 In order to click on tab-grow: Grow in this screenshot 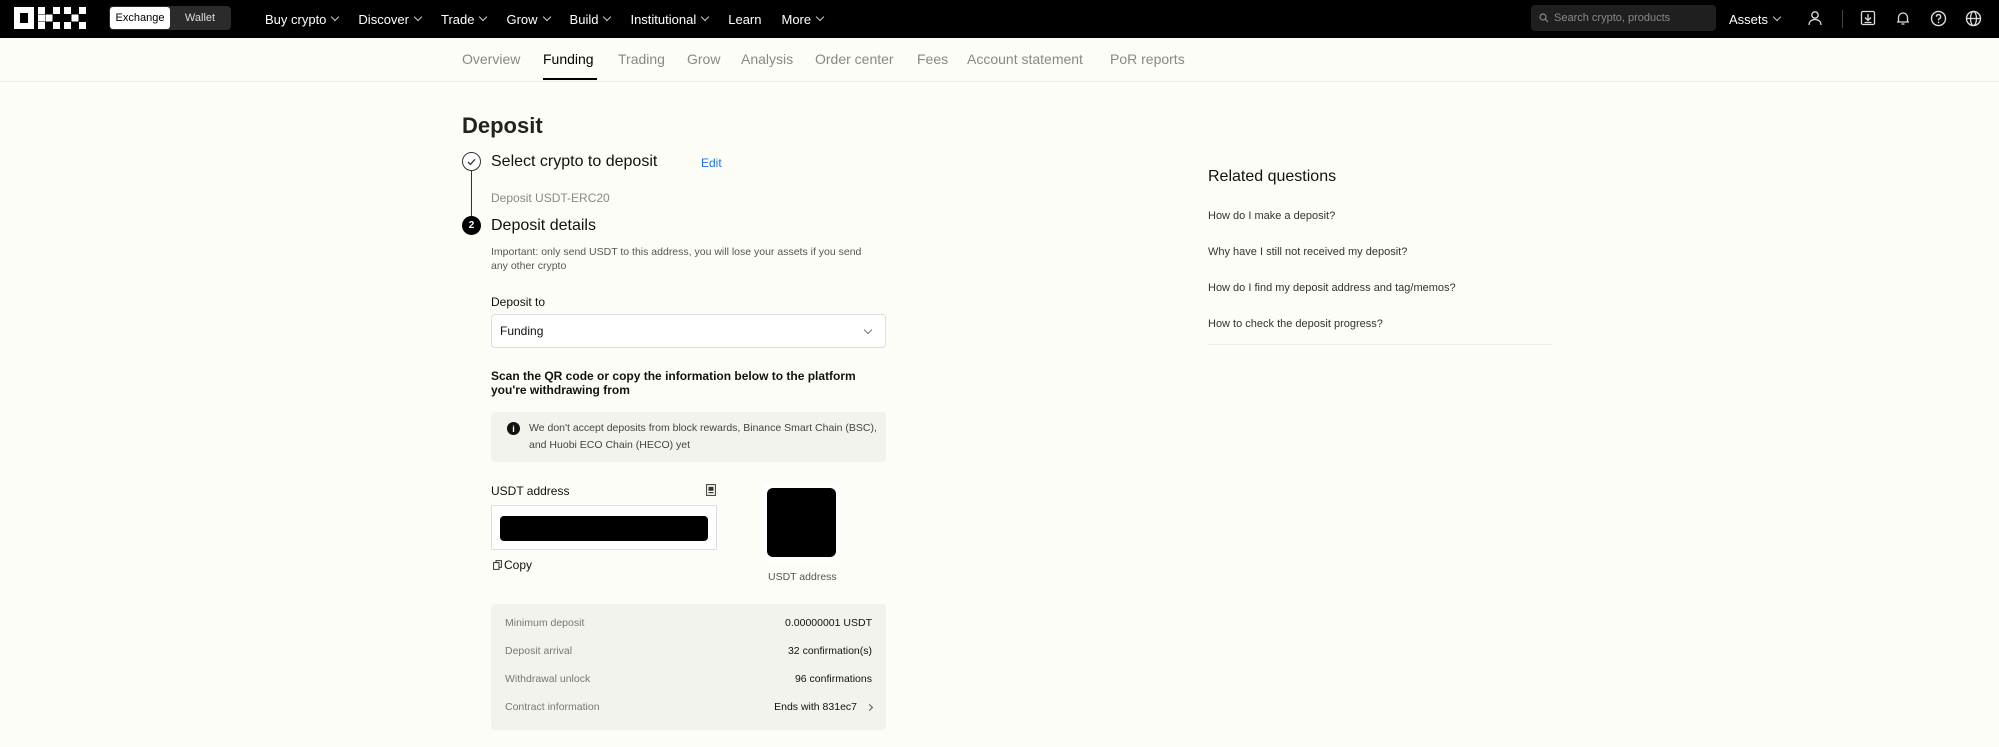, I will do `click(703, 59)`.